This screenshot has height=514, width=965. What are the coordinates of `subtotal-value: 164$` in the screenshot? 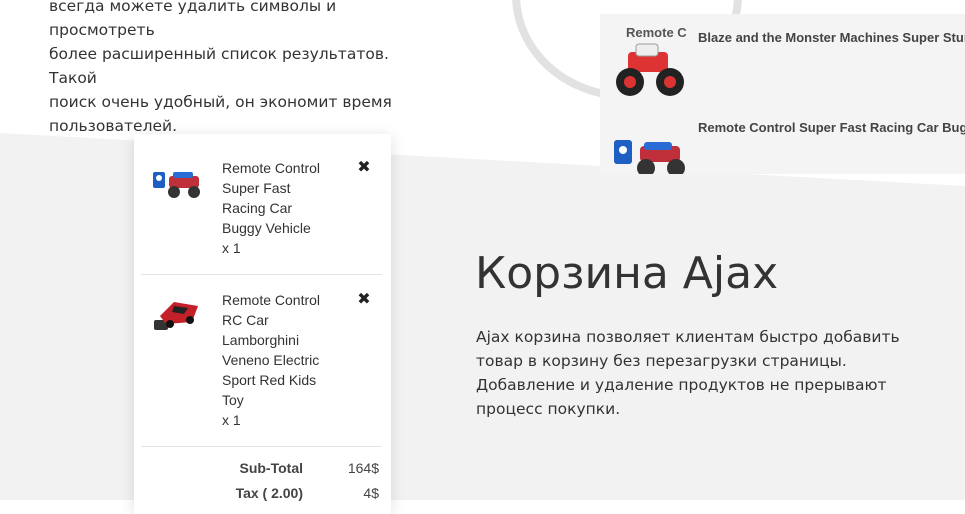 It's located at (363, 468).